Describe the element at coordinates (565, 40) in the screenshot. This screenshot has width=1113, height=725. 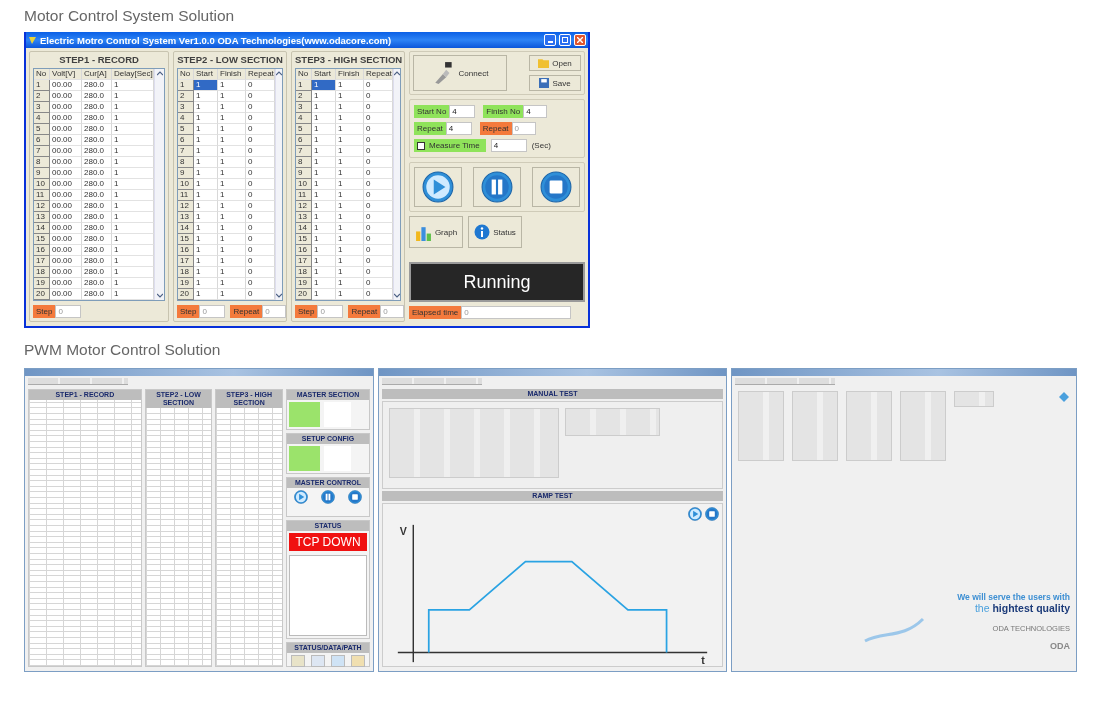
I see `maximize-button` at that location.